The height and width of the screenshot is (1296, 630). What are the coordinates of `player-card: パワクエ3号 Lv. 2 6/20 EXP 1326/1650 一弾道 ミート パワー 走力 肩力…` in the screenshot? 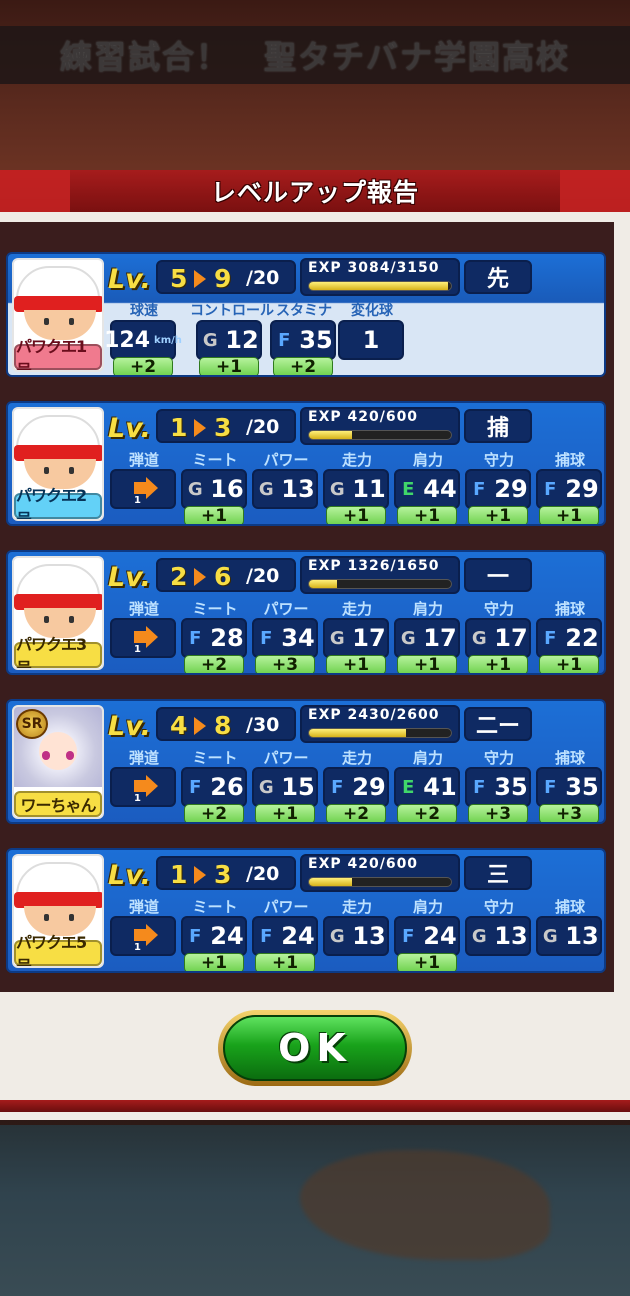 It's located at (306, 612).